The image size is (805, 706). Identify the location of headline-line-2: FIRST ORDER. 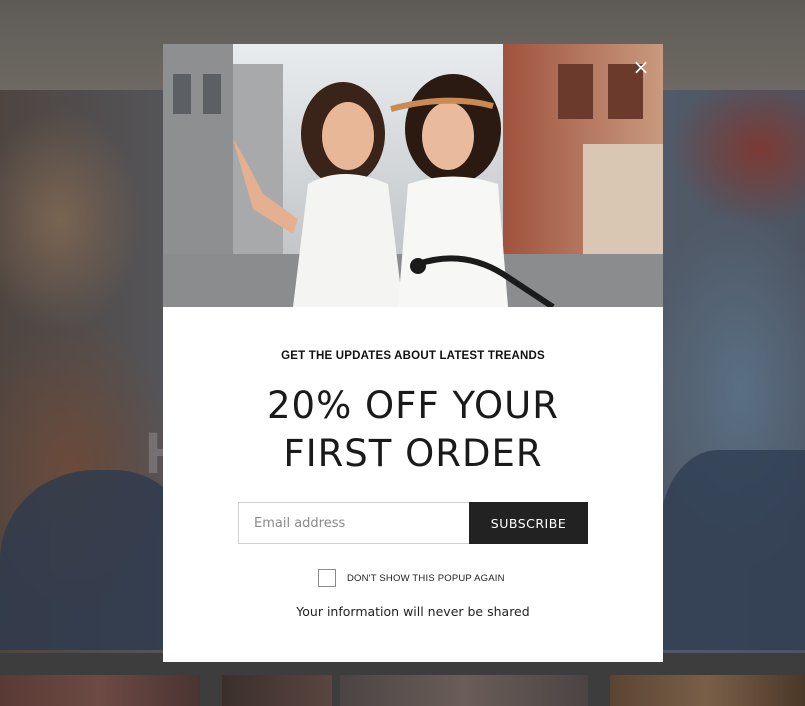
(413, 453).